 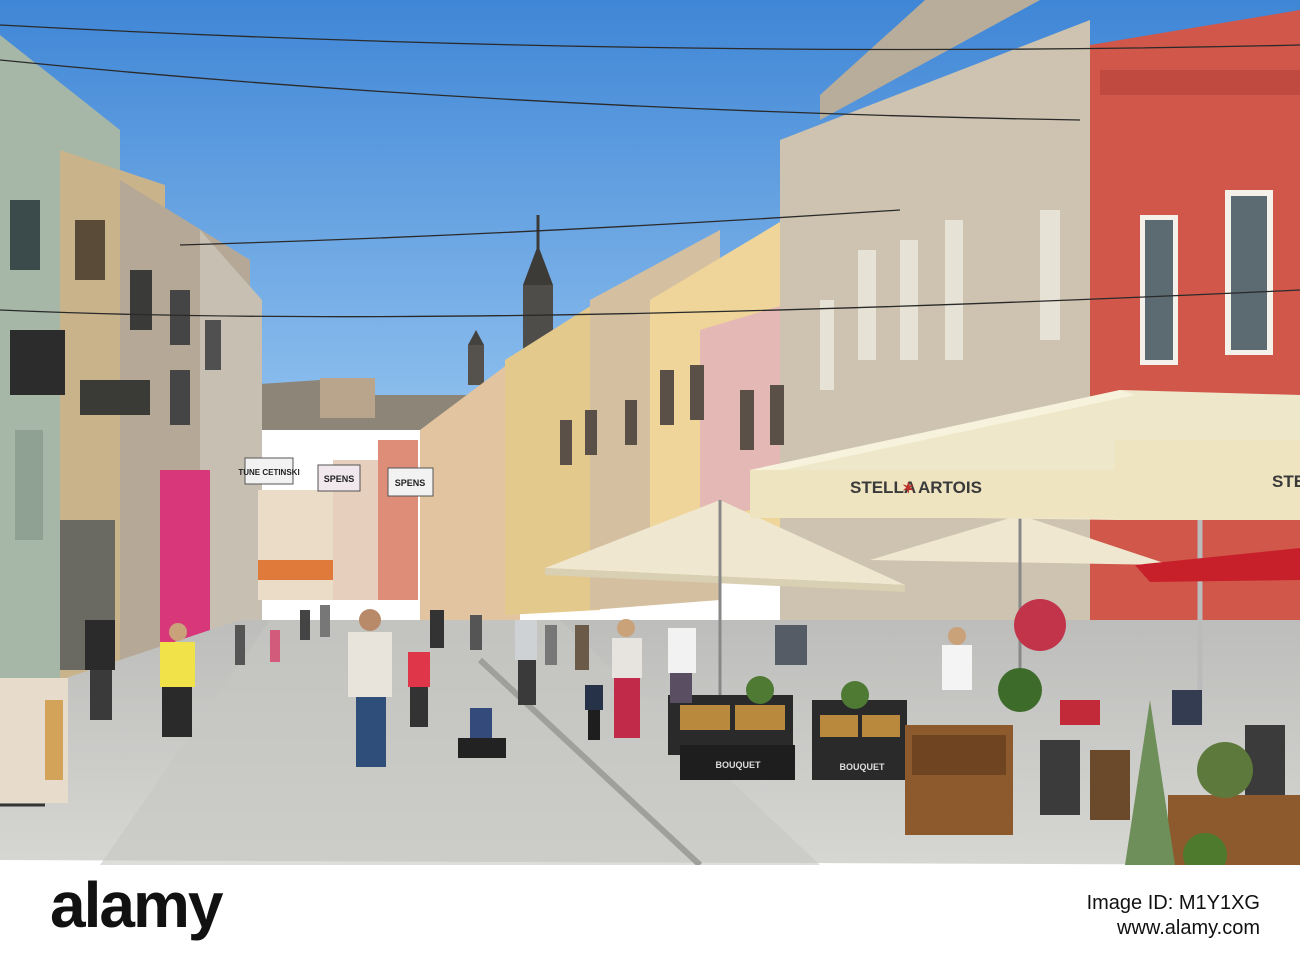 What do you see at coordinates (908, 488) in the screenshot?
I see `umbrella-brand-star: ✶` at bounding box center [908, 488].